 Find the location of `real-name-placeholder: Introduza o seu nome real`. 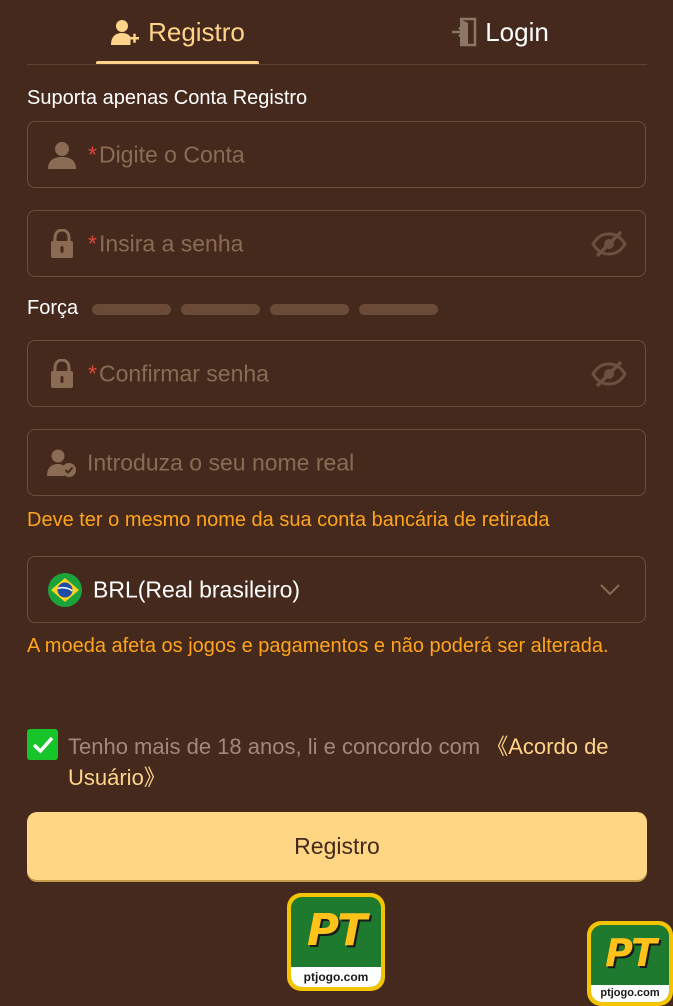

real-name-placeholder: Introduza o seu nome real is located at coordinates (221, 462).